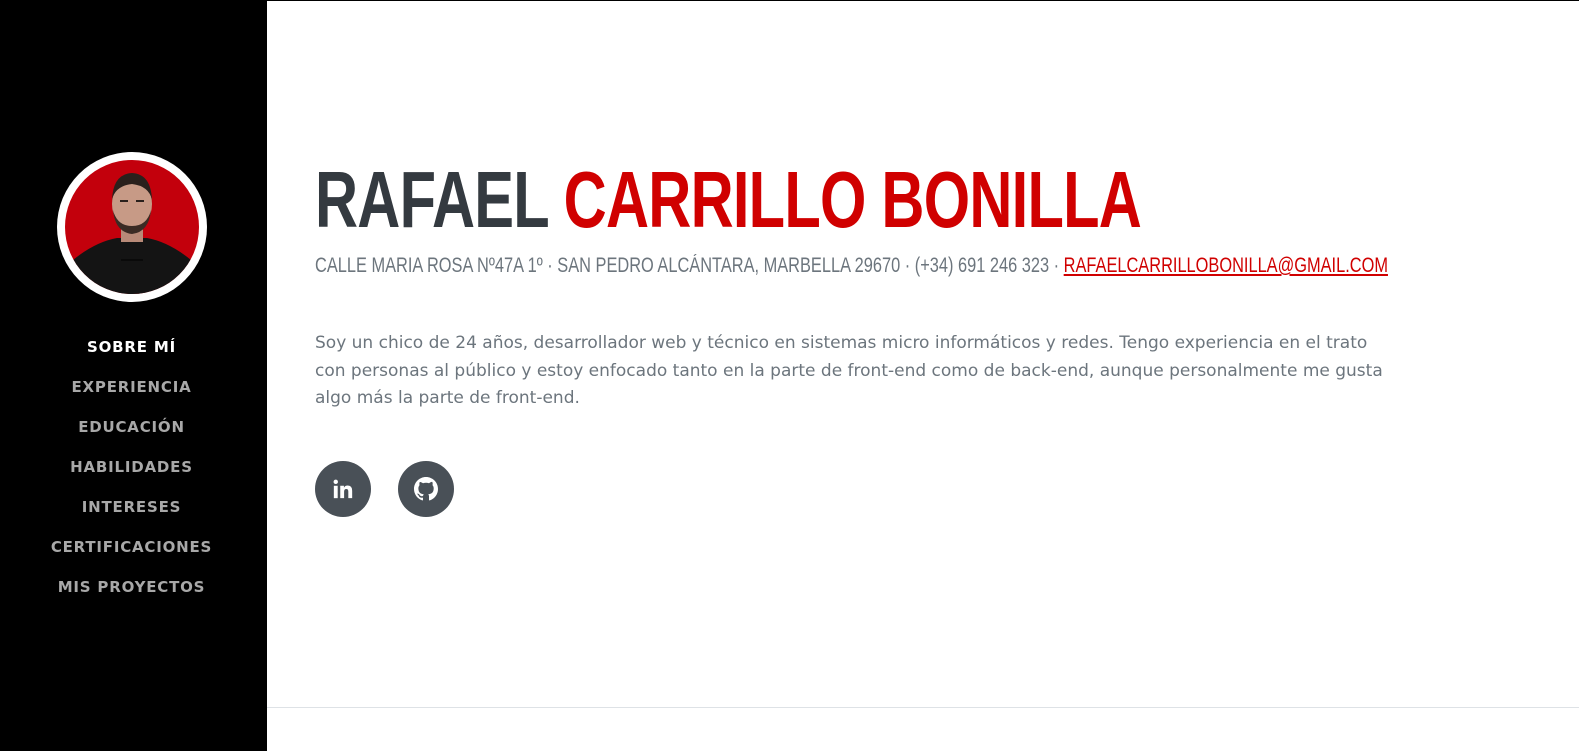 The height and width of the screenshot is (751, 1579). I want to click on nav-item-educacion: EDUCACIÓN, so click(131, 431).